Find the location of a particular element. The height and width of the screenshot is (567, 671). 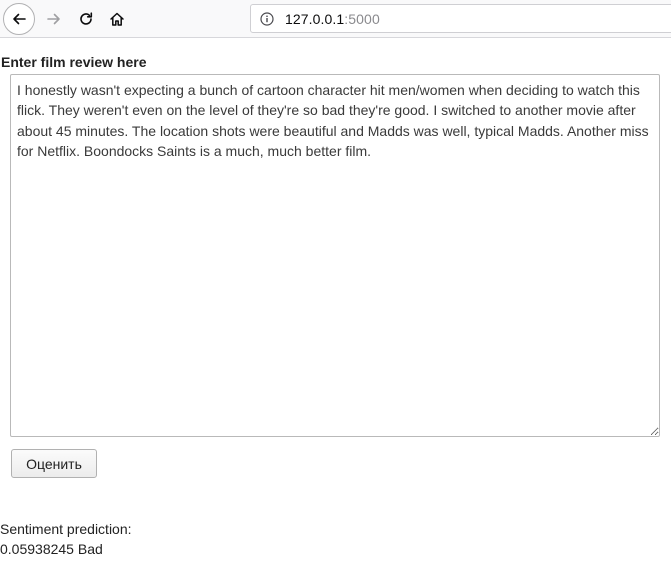

url-host: 127.0.0.1 is located at coordinates (315, 18).